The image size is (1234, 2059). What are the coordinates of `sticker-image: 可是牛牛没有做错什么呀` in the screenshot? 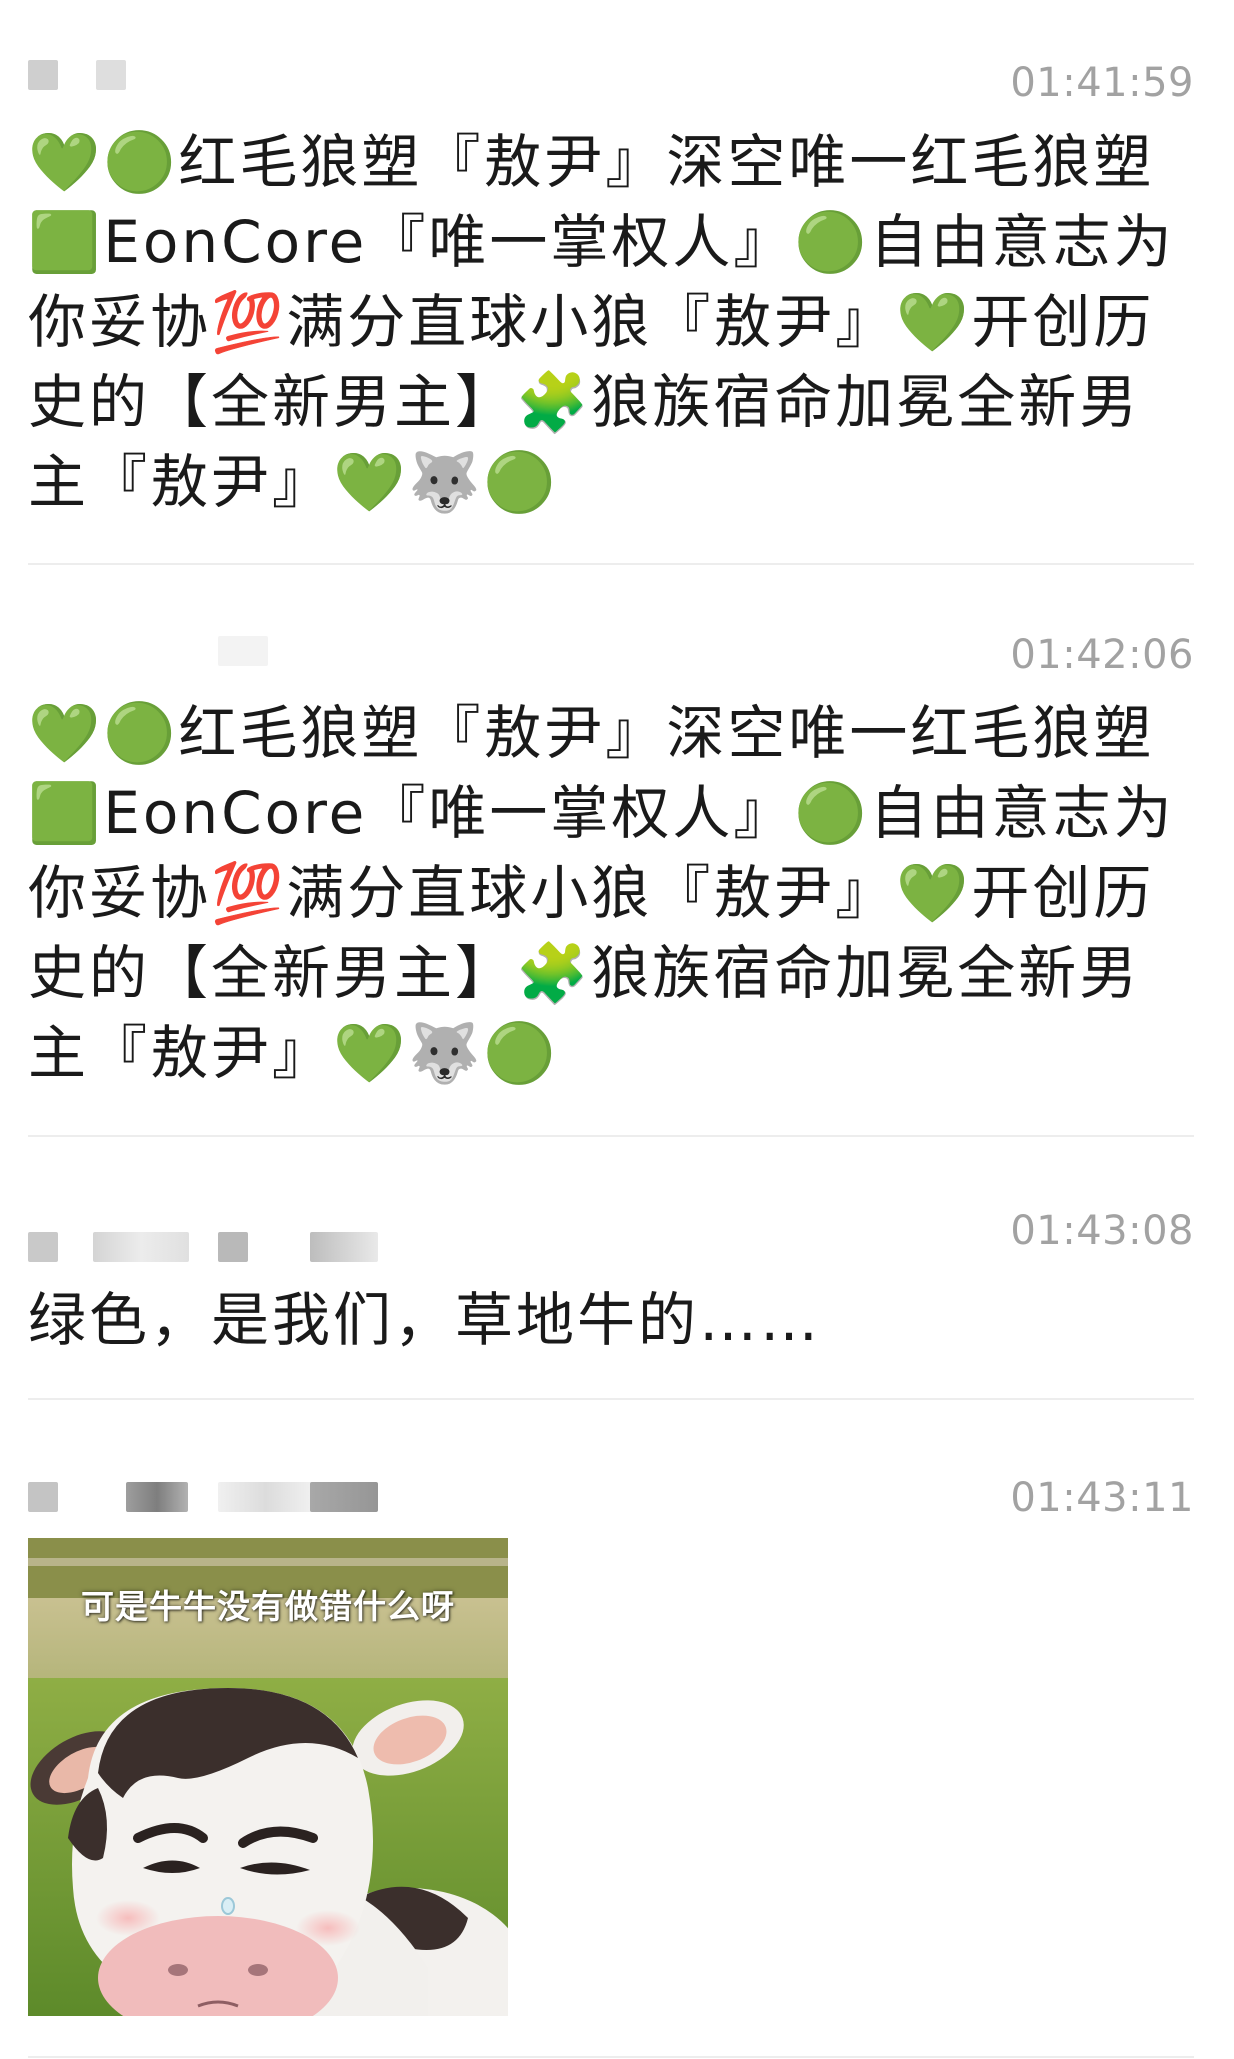 It's located at (268, 1777).